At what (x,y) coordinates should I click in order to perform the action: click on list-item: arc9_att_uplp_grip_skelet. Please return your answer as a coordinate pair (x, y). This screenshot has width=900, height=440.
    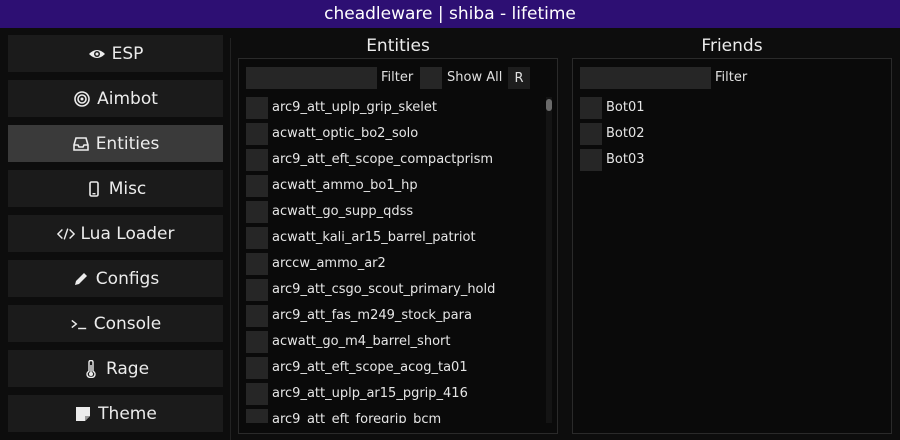
    Looking at the image, I should click on (394, 108).